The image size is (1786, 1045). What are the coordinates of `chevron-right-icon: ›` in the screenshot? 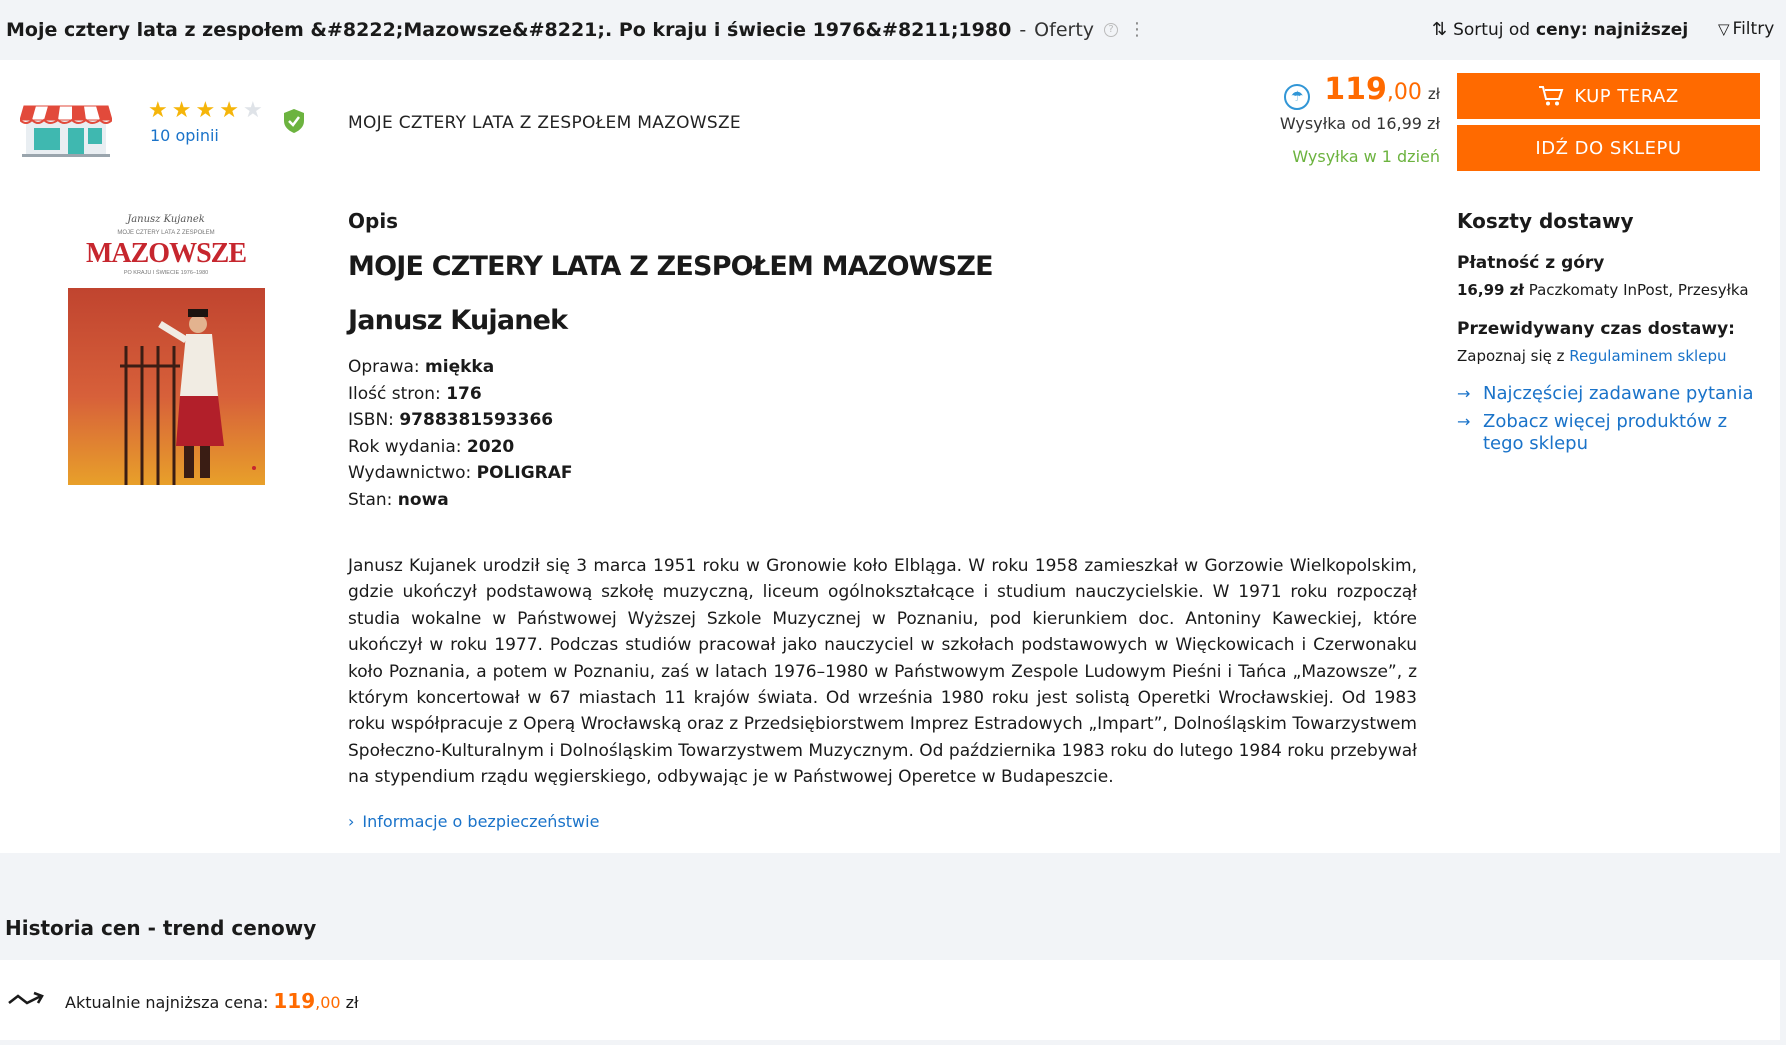 It's located at (351, 821).